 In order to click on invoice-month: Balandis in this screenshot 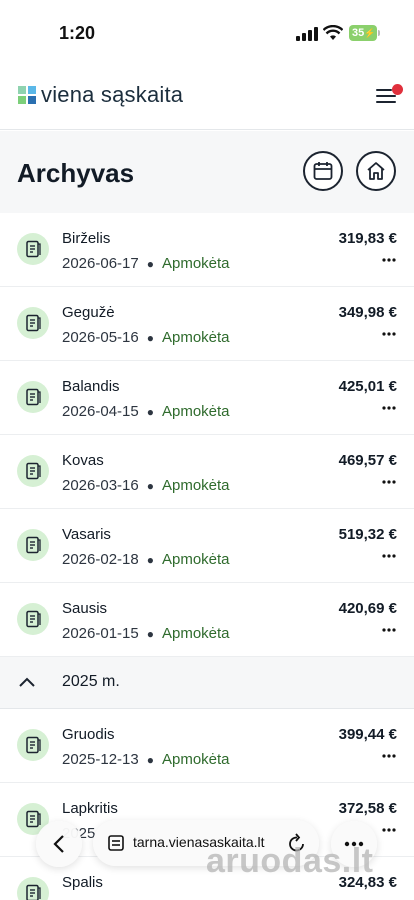, I will do `click(91, 386)`.